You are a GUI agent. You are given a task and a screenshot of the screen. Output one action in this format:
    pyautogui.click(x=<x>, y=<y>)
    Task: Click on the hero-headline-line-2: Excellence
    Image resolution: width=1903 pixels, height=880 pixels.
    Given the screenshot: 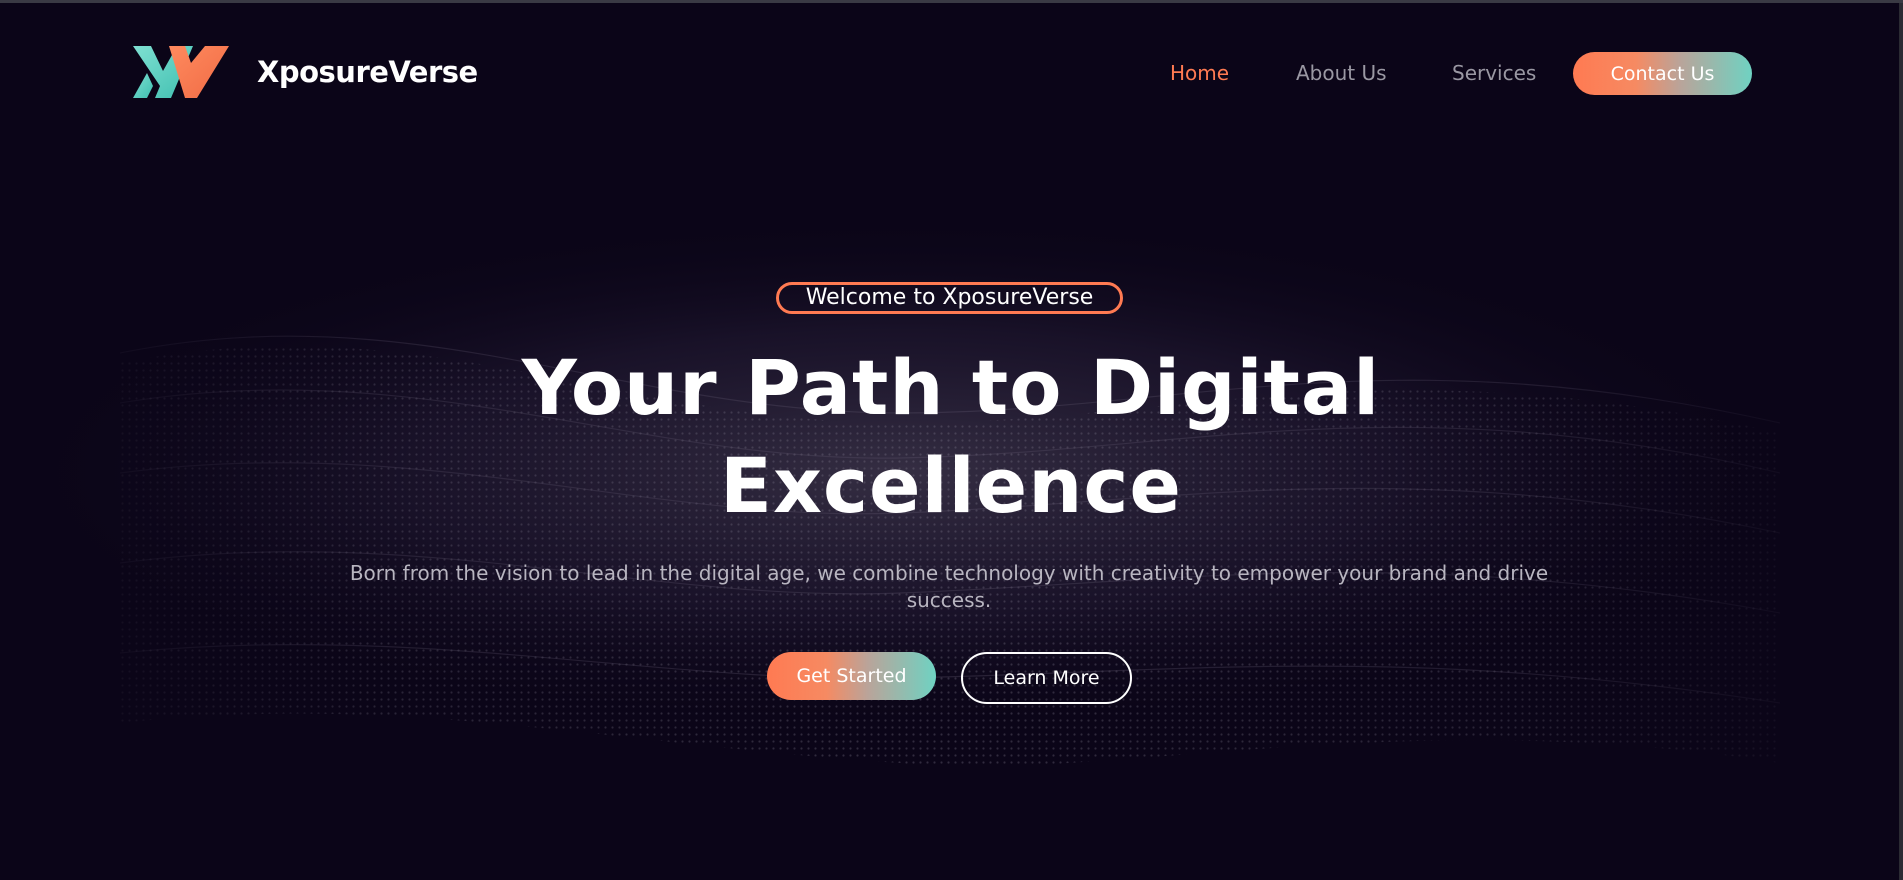 What is the action you would take?
    pyautogui.click(x=951, y=485)
    